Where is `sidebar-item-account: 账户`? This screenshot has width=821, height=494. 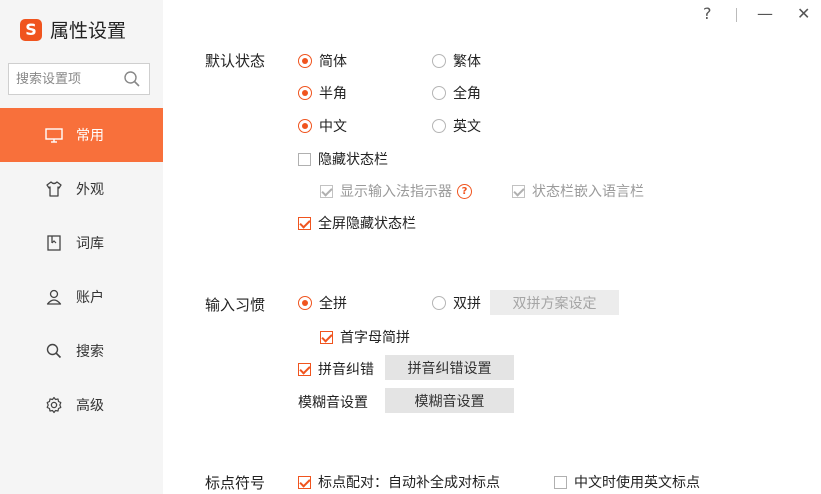 sidebar-item-account: 账户 is located at coordinates (81, 297).